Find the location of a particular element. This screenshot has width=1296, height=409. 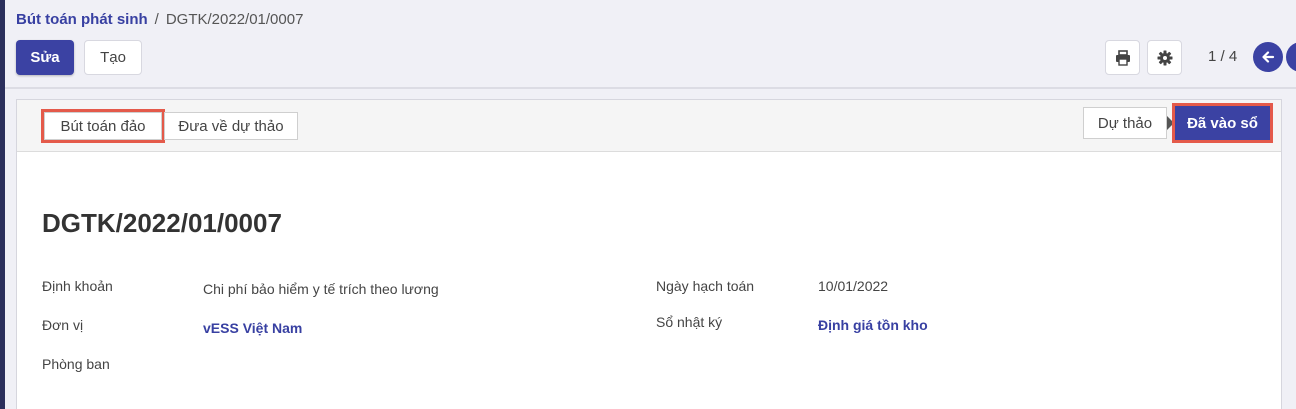

date-value: 10/01/2022 is located at coordinates (853, 286).